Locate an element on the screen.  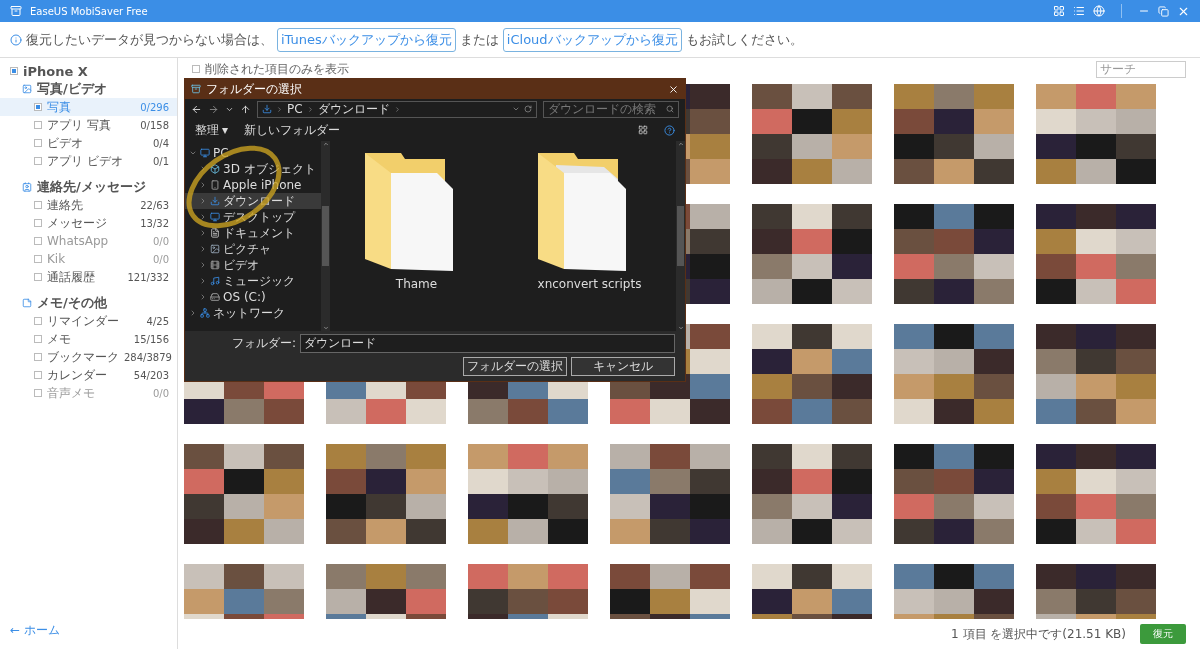
folder-label: フォルダー: is located at coordinates (263, 343).